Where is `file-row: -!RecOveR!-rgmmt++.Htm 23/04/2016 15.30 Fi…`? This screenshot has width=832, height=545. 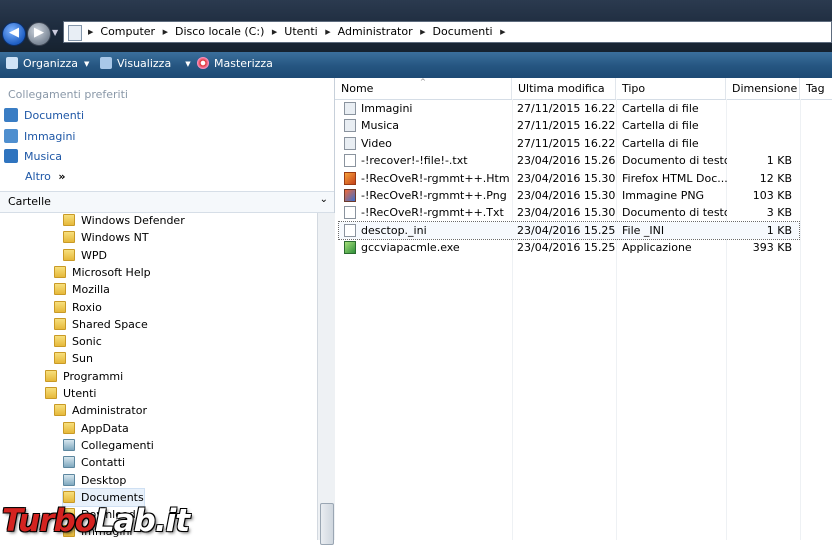
file-row: -!RecOveR!-rgmmt++.Htm 23/04/2016 15.30 Fi… is located at coordinates (569, 178).